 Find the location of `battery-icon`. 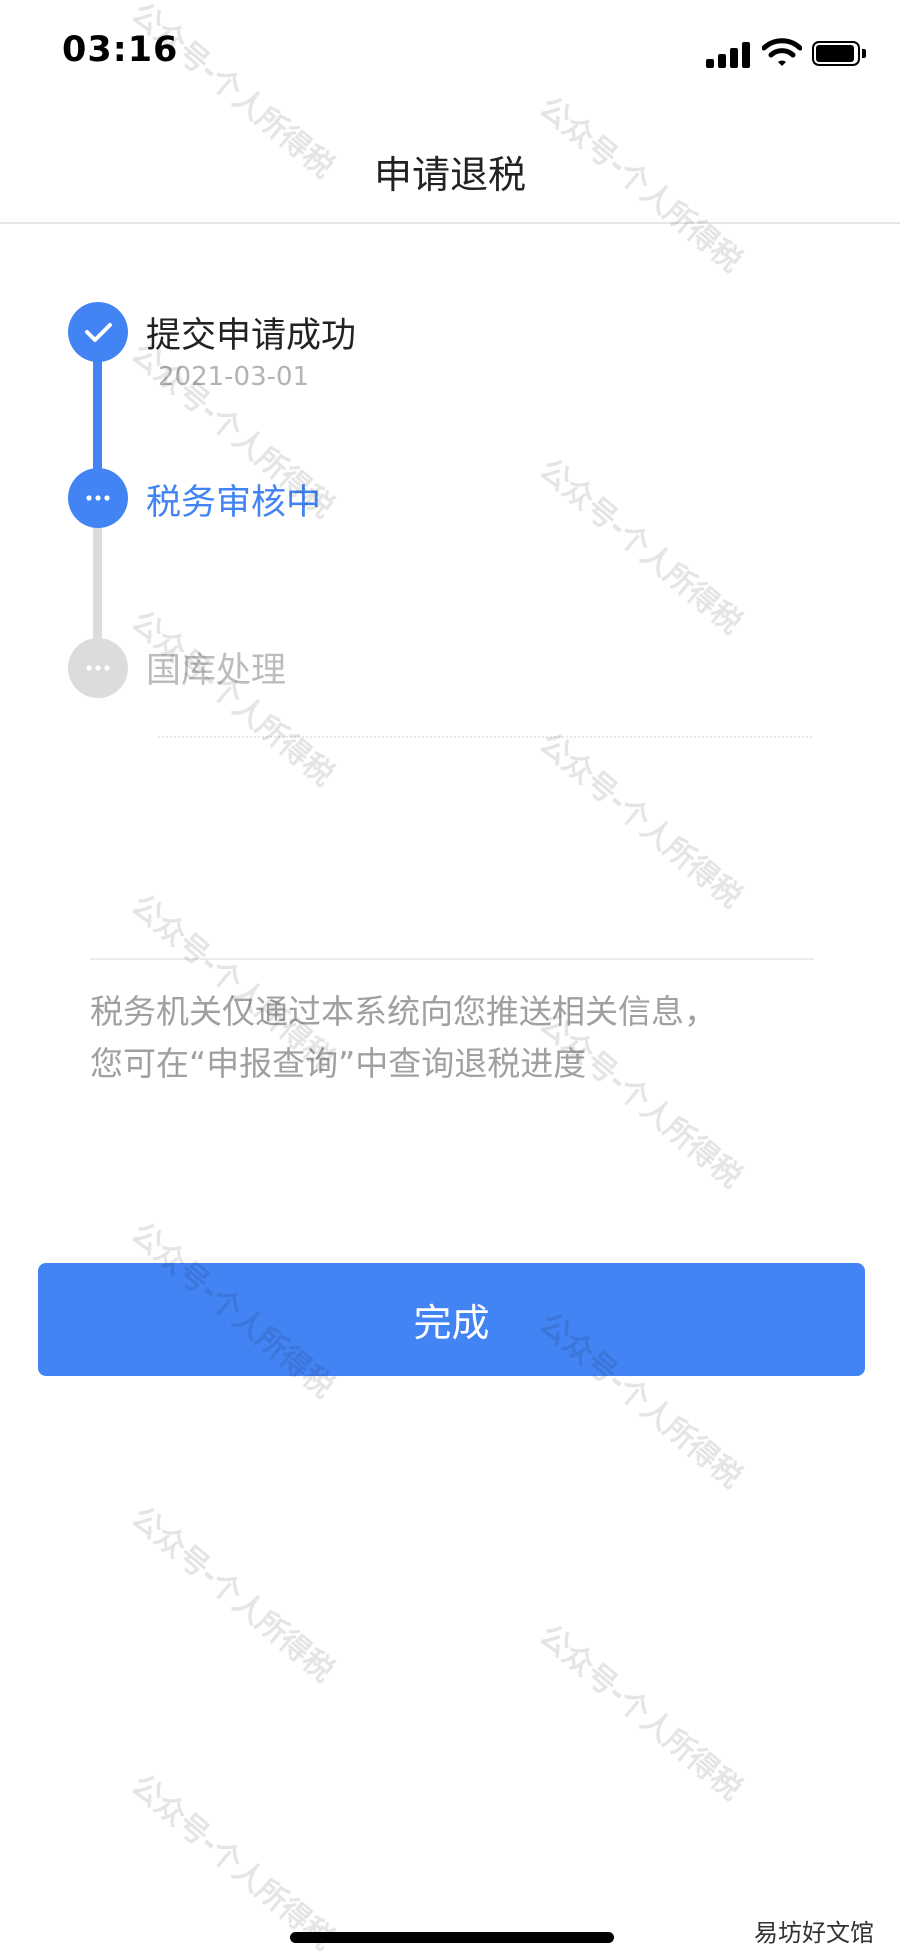

battery-icon is located at coordinates (839, 53).